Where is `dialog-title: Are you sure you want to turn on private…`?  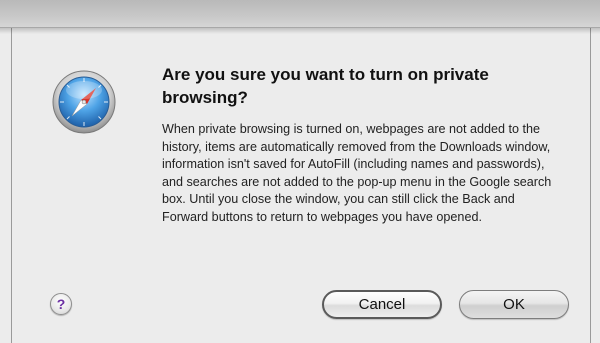 dialog-title: Are you sure you want to turn on private… is located at coordinates (325, 86).